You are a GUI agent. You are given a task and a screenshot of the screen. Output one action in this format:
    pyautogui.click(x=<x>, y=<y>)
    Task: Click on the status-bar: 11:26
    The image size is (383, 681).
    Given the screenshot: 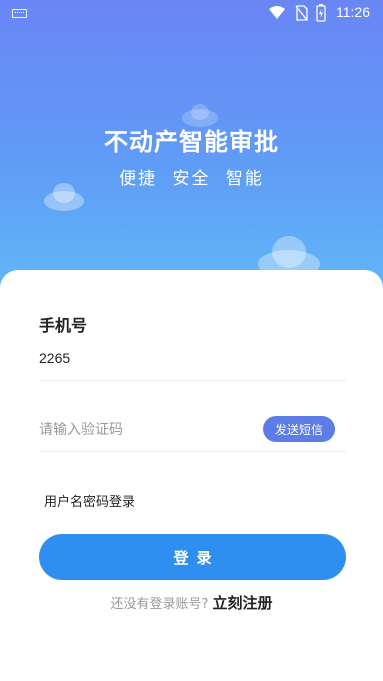 What is the action you would take?
    pyautogui.click(x=191, y=13)
    